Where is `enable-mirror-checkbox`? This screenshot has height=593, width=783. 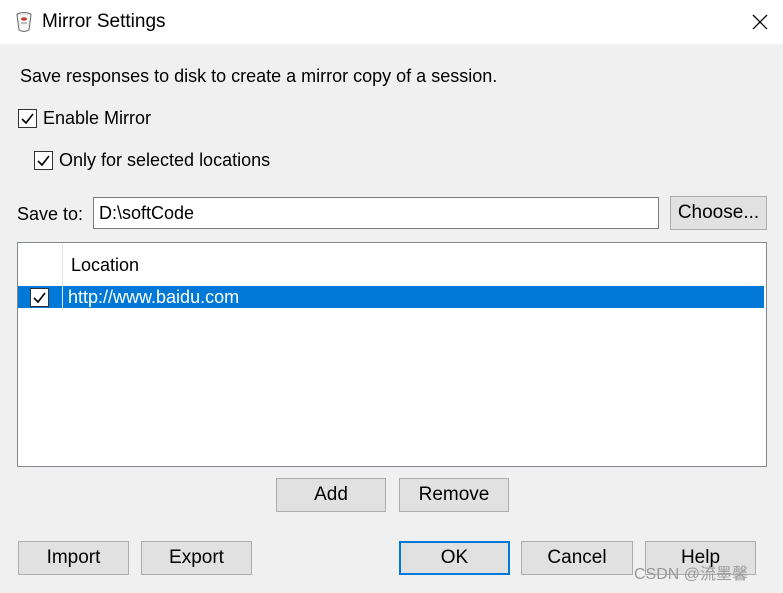
enable-mirror-checkbox is located at coordinates (27, 118).